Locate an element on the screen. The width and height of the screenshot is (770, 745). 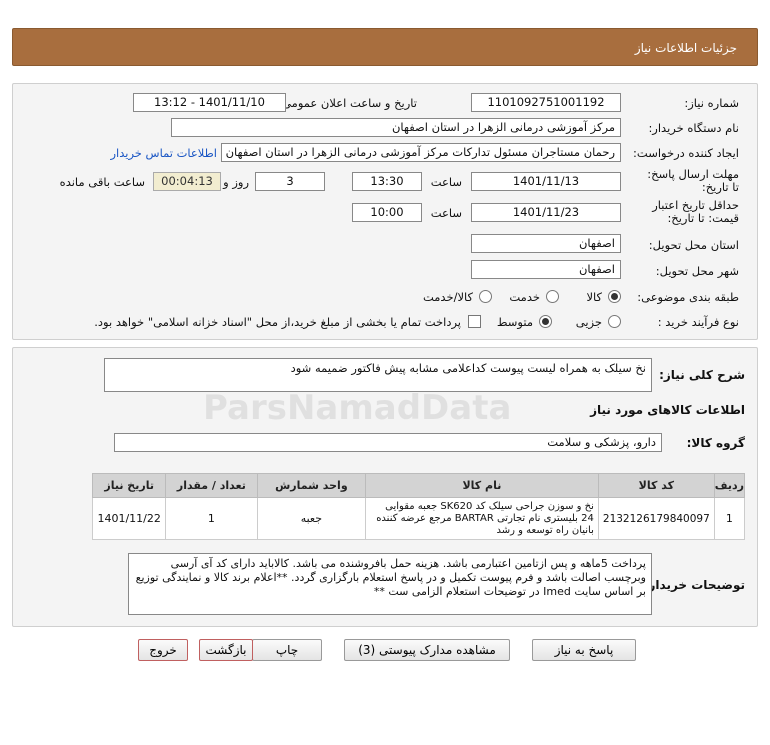
announce-label: تاریخ و ساعت اعلان عمومی: is located at coordinates (347, 103).